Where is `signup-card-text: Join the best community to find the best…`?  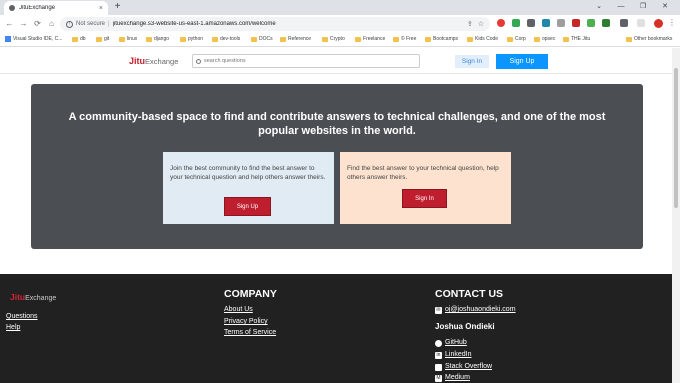
signup-card-text: Join the best community to find the best… is located at coordinates (248, 173).